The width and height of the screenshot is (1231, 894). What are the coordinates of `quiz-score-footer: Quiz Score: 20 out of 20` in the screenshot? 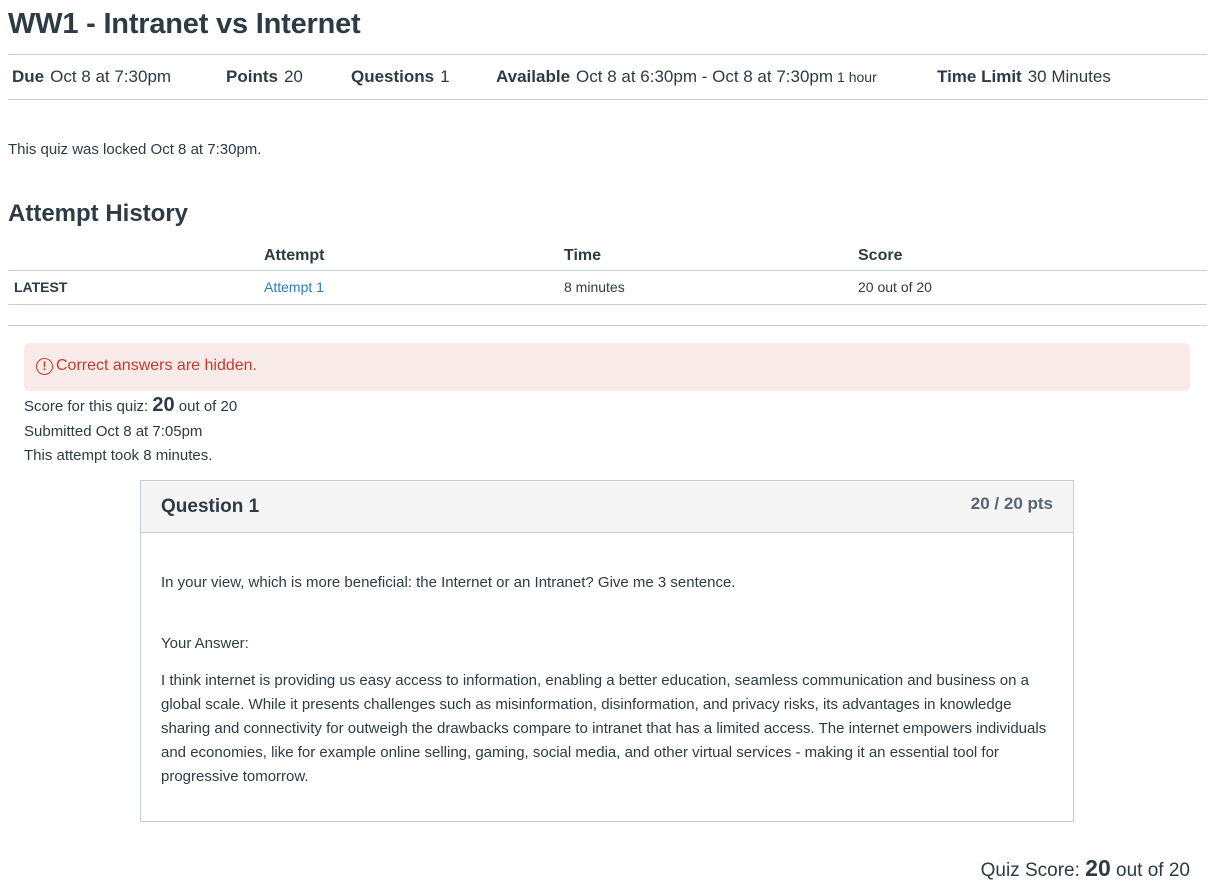 It's located at (1085, 868).